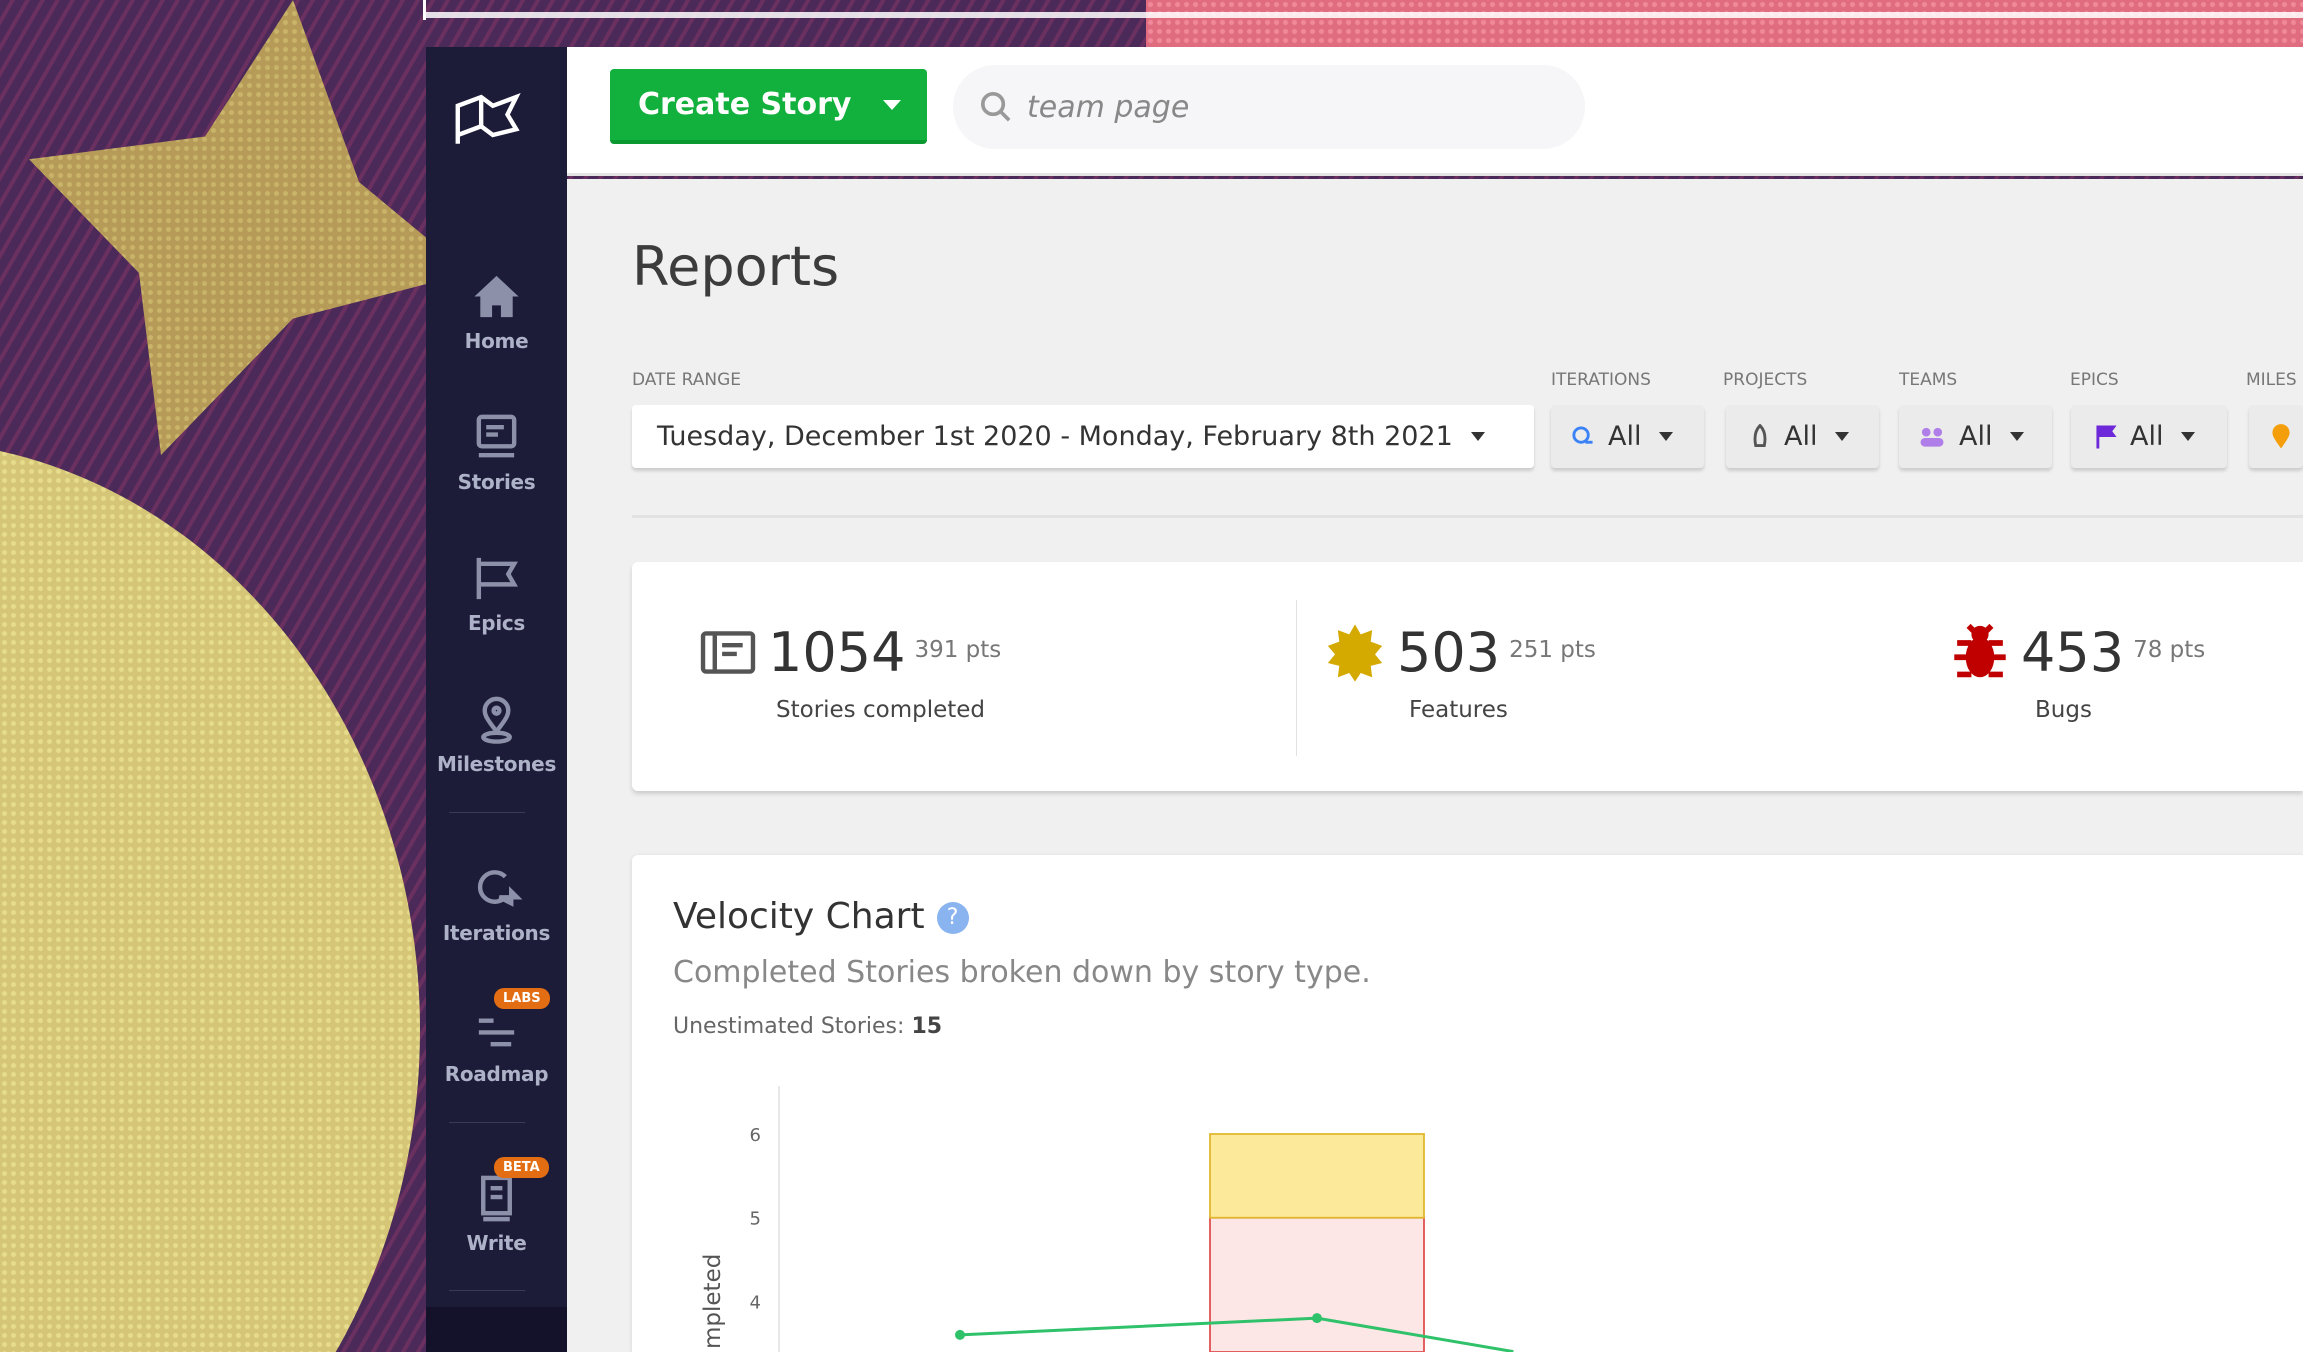  What do you see at coordinates (2106, 436) in the screenshot?
I see `epic-flag-icon` at bounding box center [2106, 436].